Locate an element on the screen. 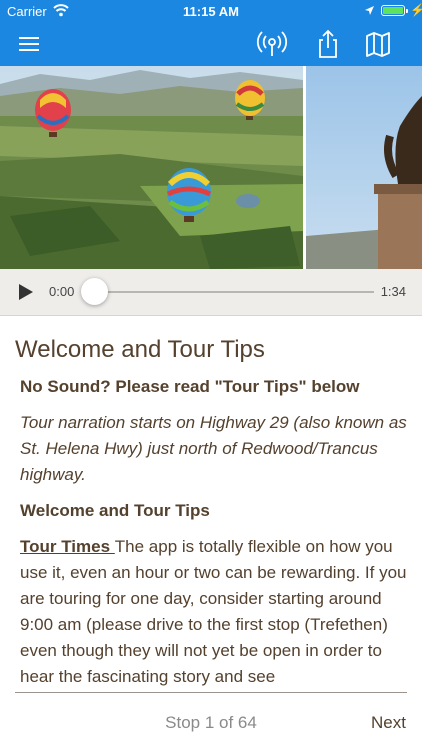  progress-slider is located at coordinates (227, 291).